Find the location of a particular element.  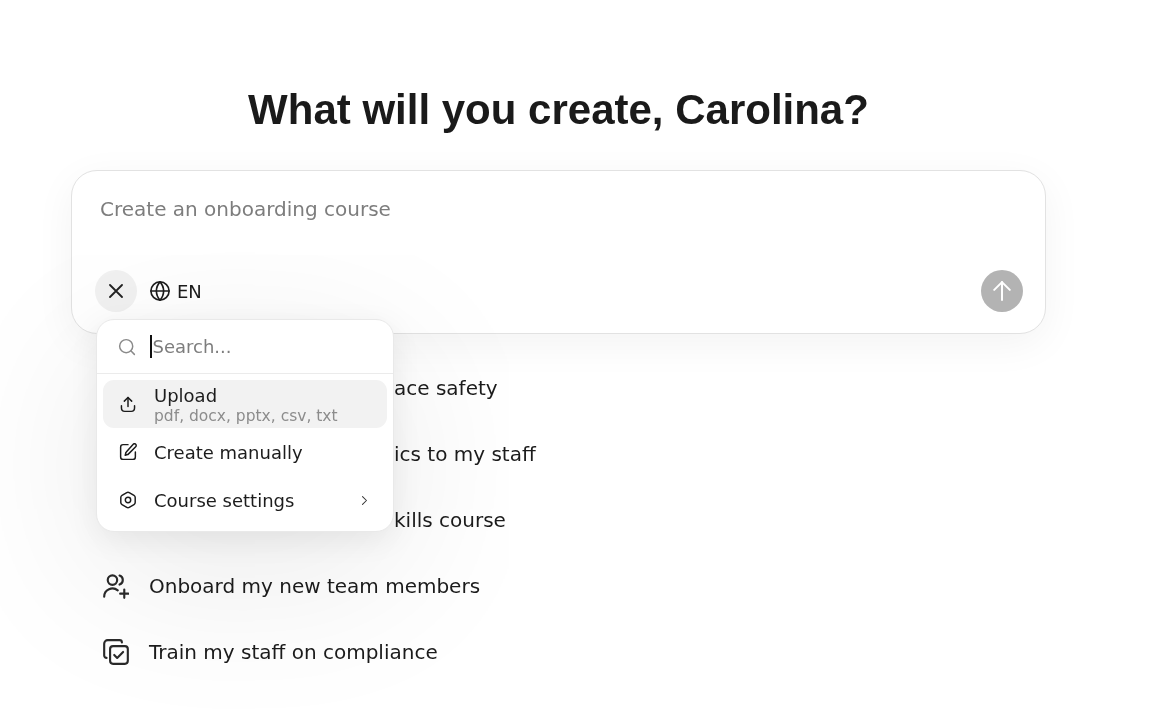

suggestion-item: ics to my staff is located at coordinates (465, 454).